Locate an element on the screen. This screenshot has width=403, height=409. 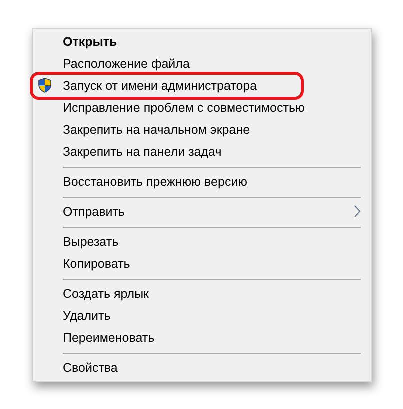
menu-item: Закрепить на панели задач is located at coordinates (202, 152).